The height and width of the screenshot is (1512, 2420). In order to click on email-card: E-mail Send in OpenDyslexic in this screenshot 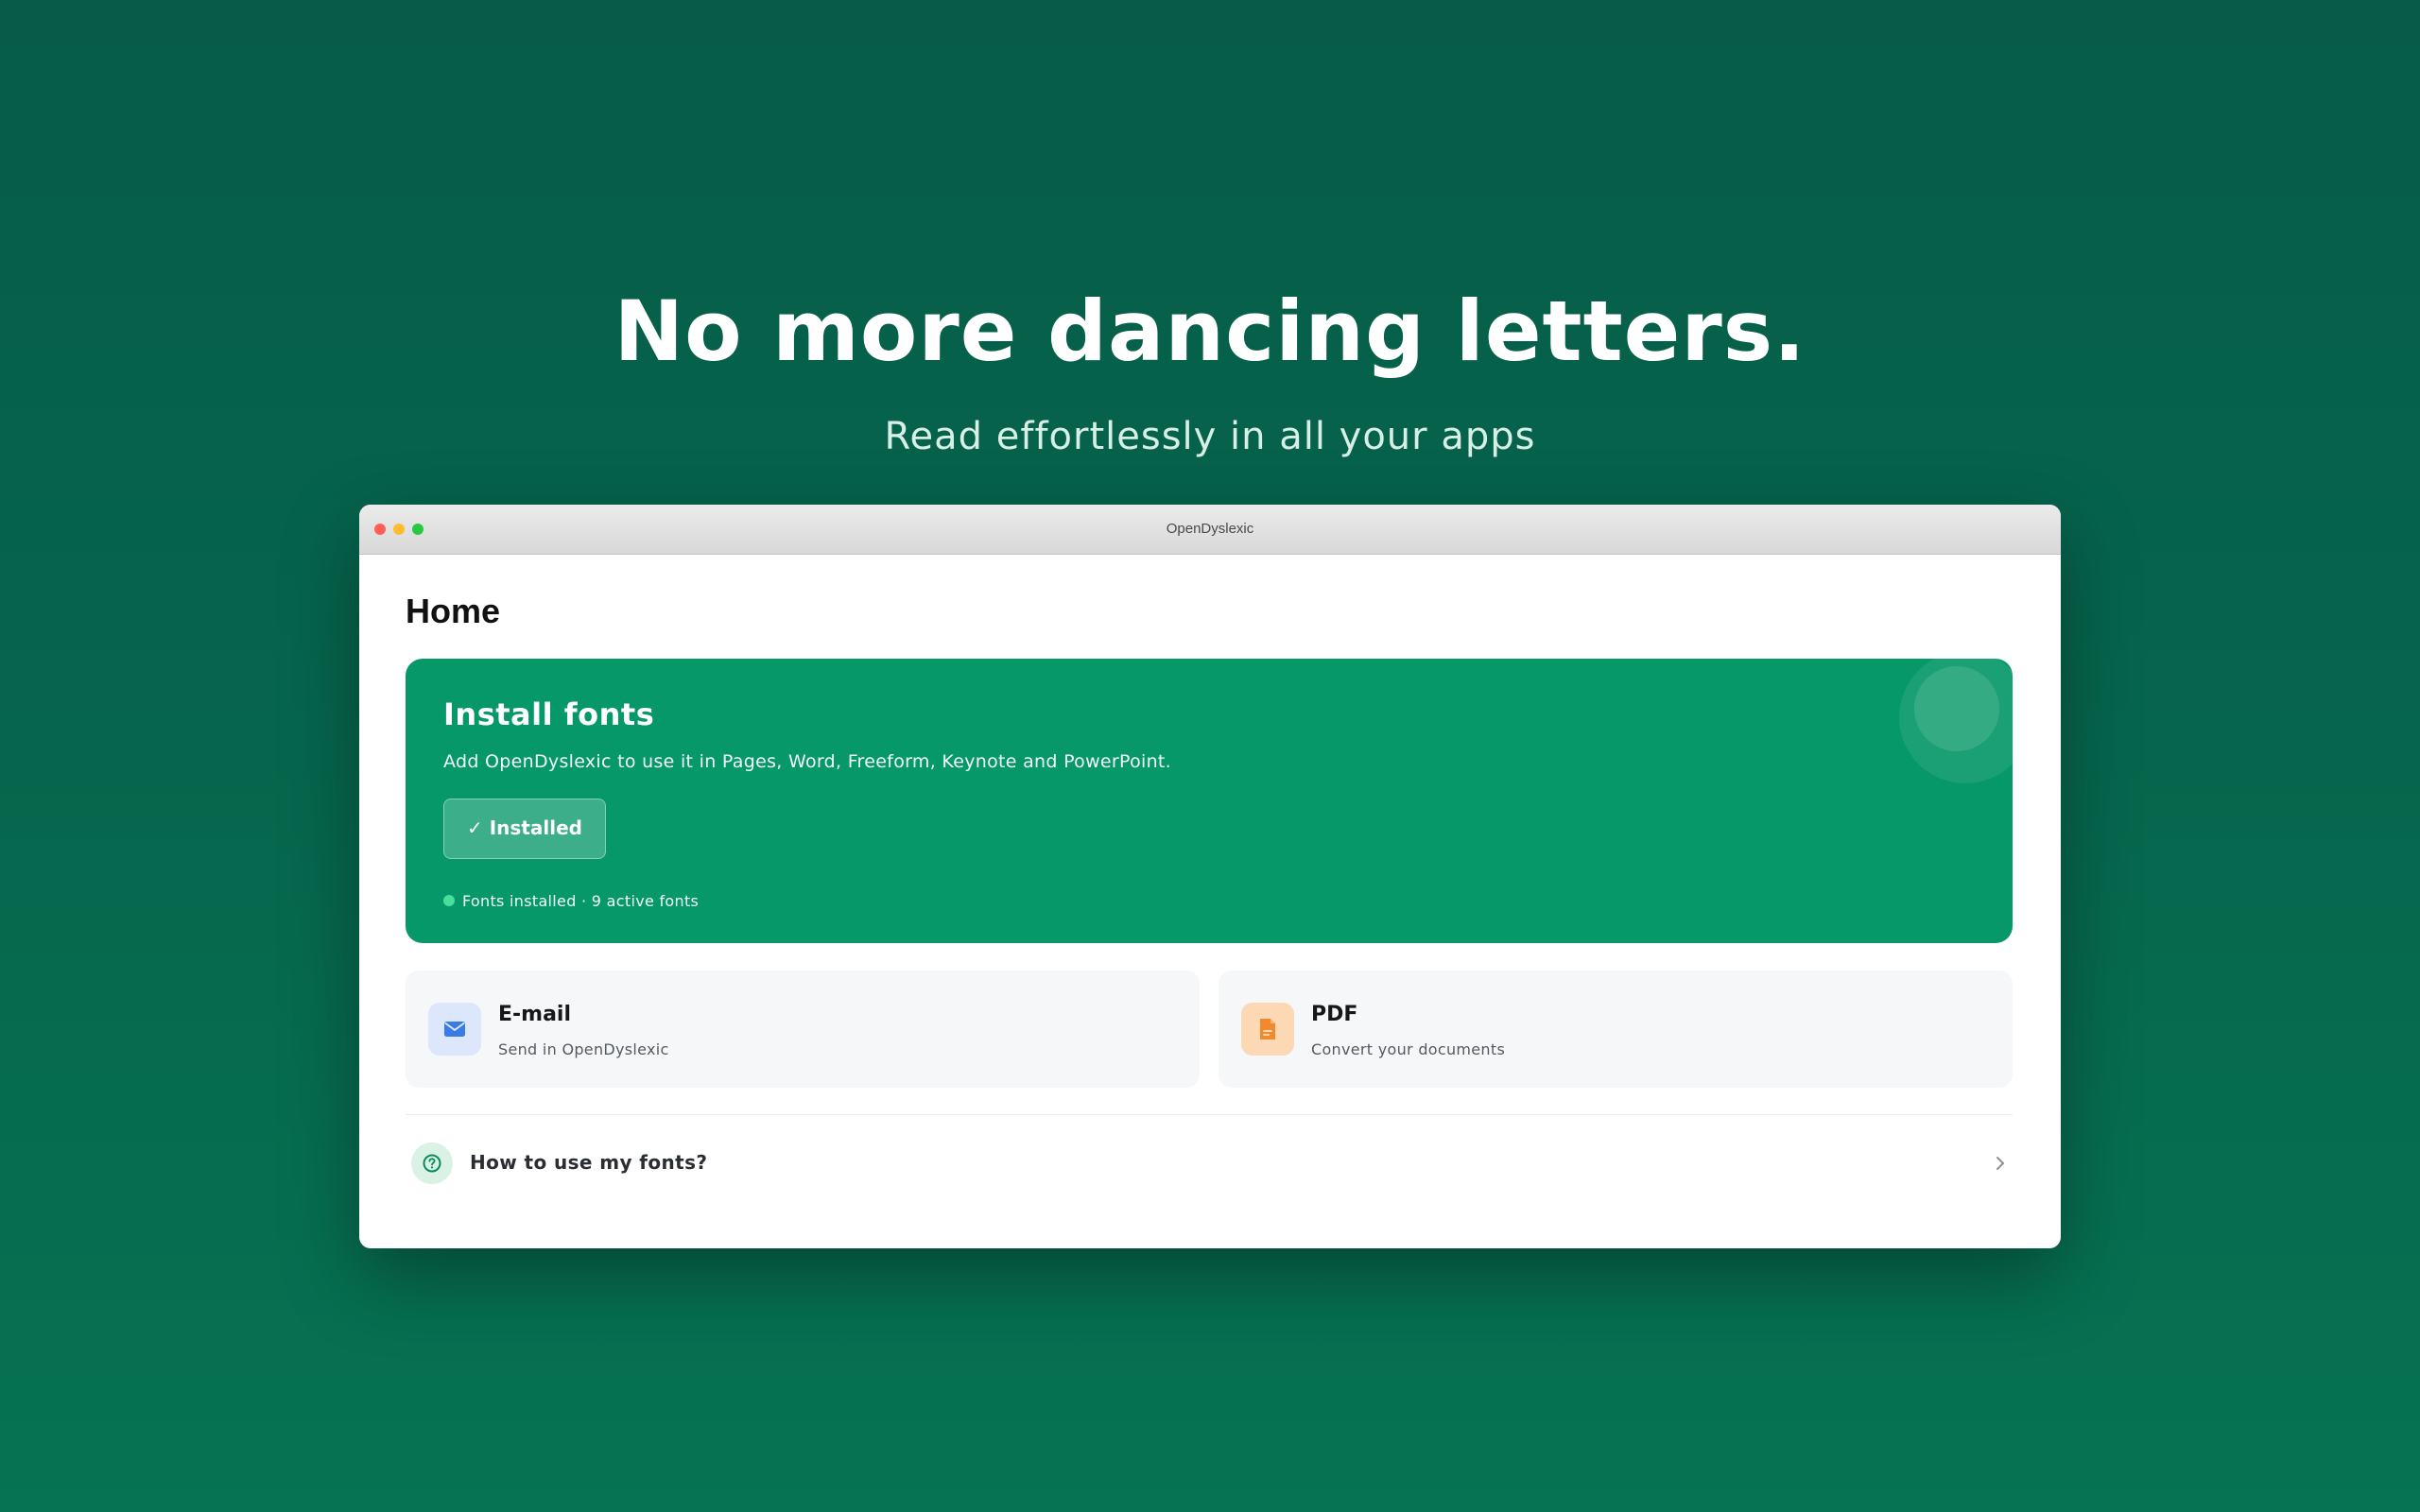, I will do `click(803, 1029)`.